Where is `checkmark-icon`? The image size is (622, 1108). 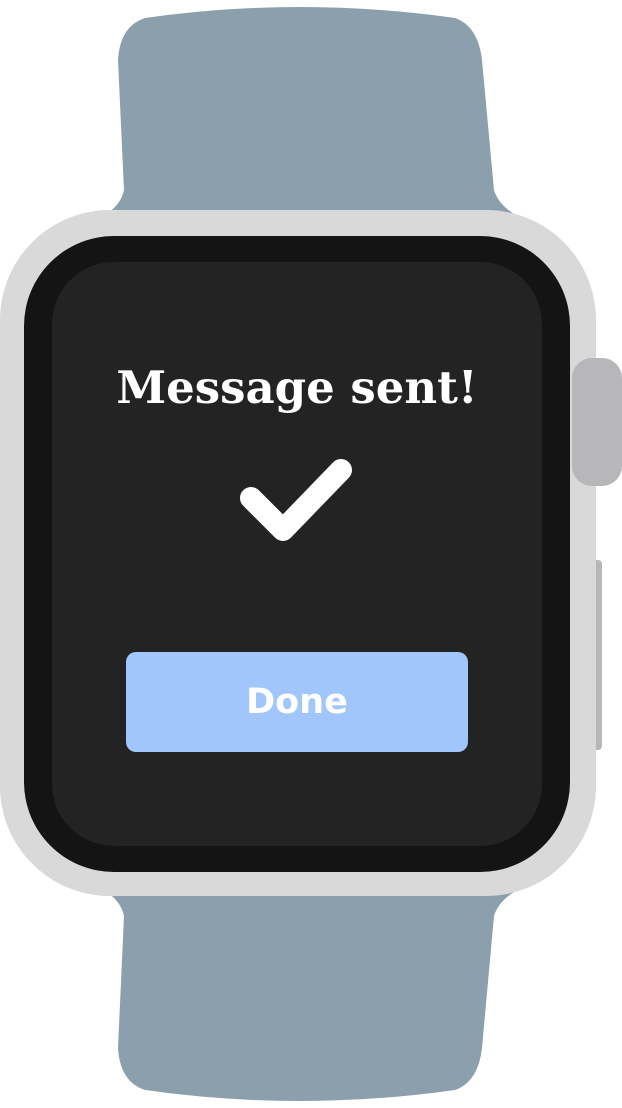
checkmark-icon is located at coordinates (296, 500).